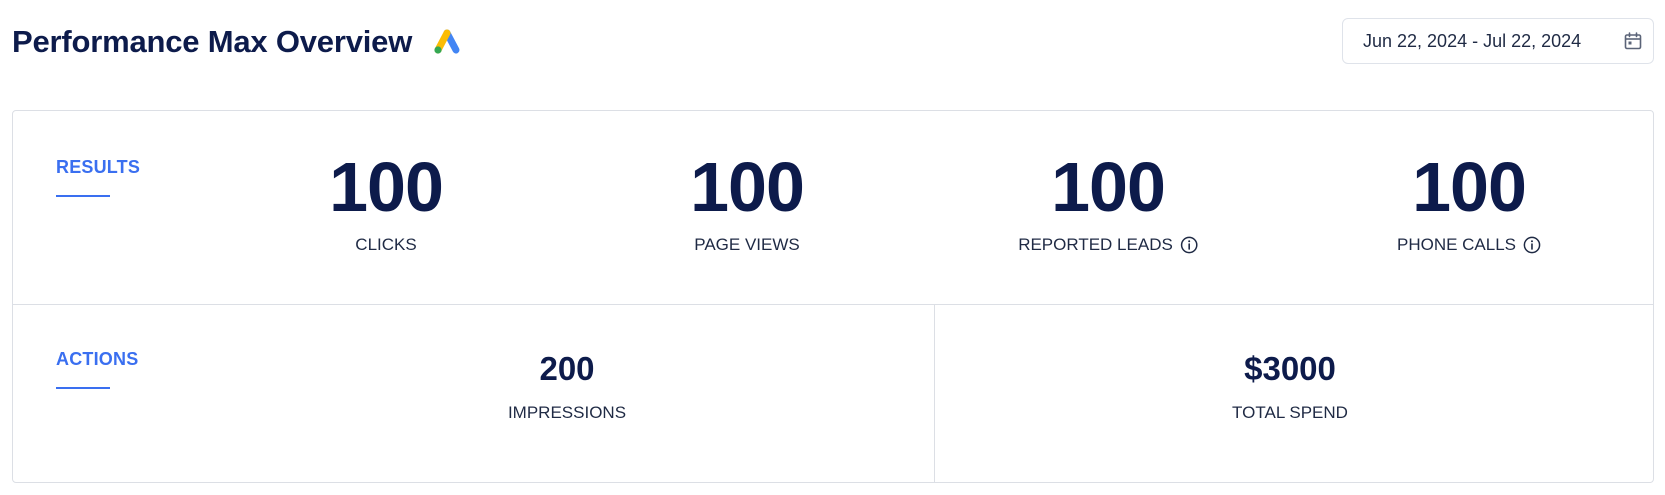 This screenshot has width=1665, height=495. I want to click on stat-clicks: 100 CLICKS, so click(386, 201).